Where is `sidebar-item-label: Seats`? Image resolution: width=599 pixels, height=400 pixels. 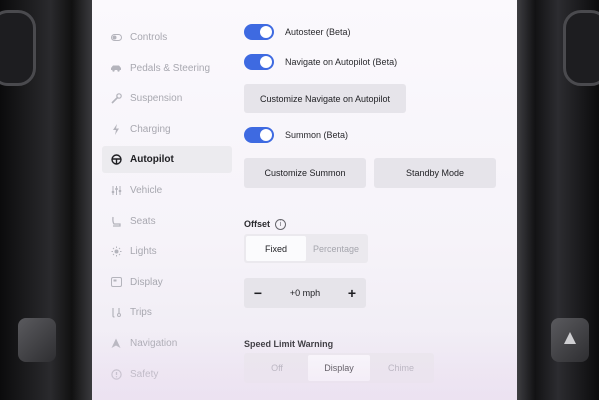
sidebar-item-label: Seats is located at coordinates (143, 221).